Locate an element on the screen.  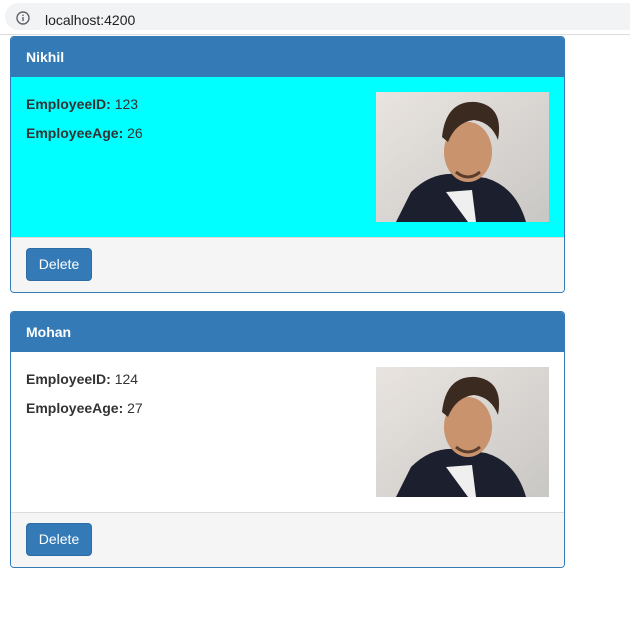
address-field: localhost:4200 is located at coordinates (317, 16).